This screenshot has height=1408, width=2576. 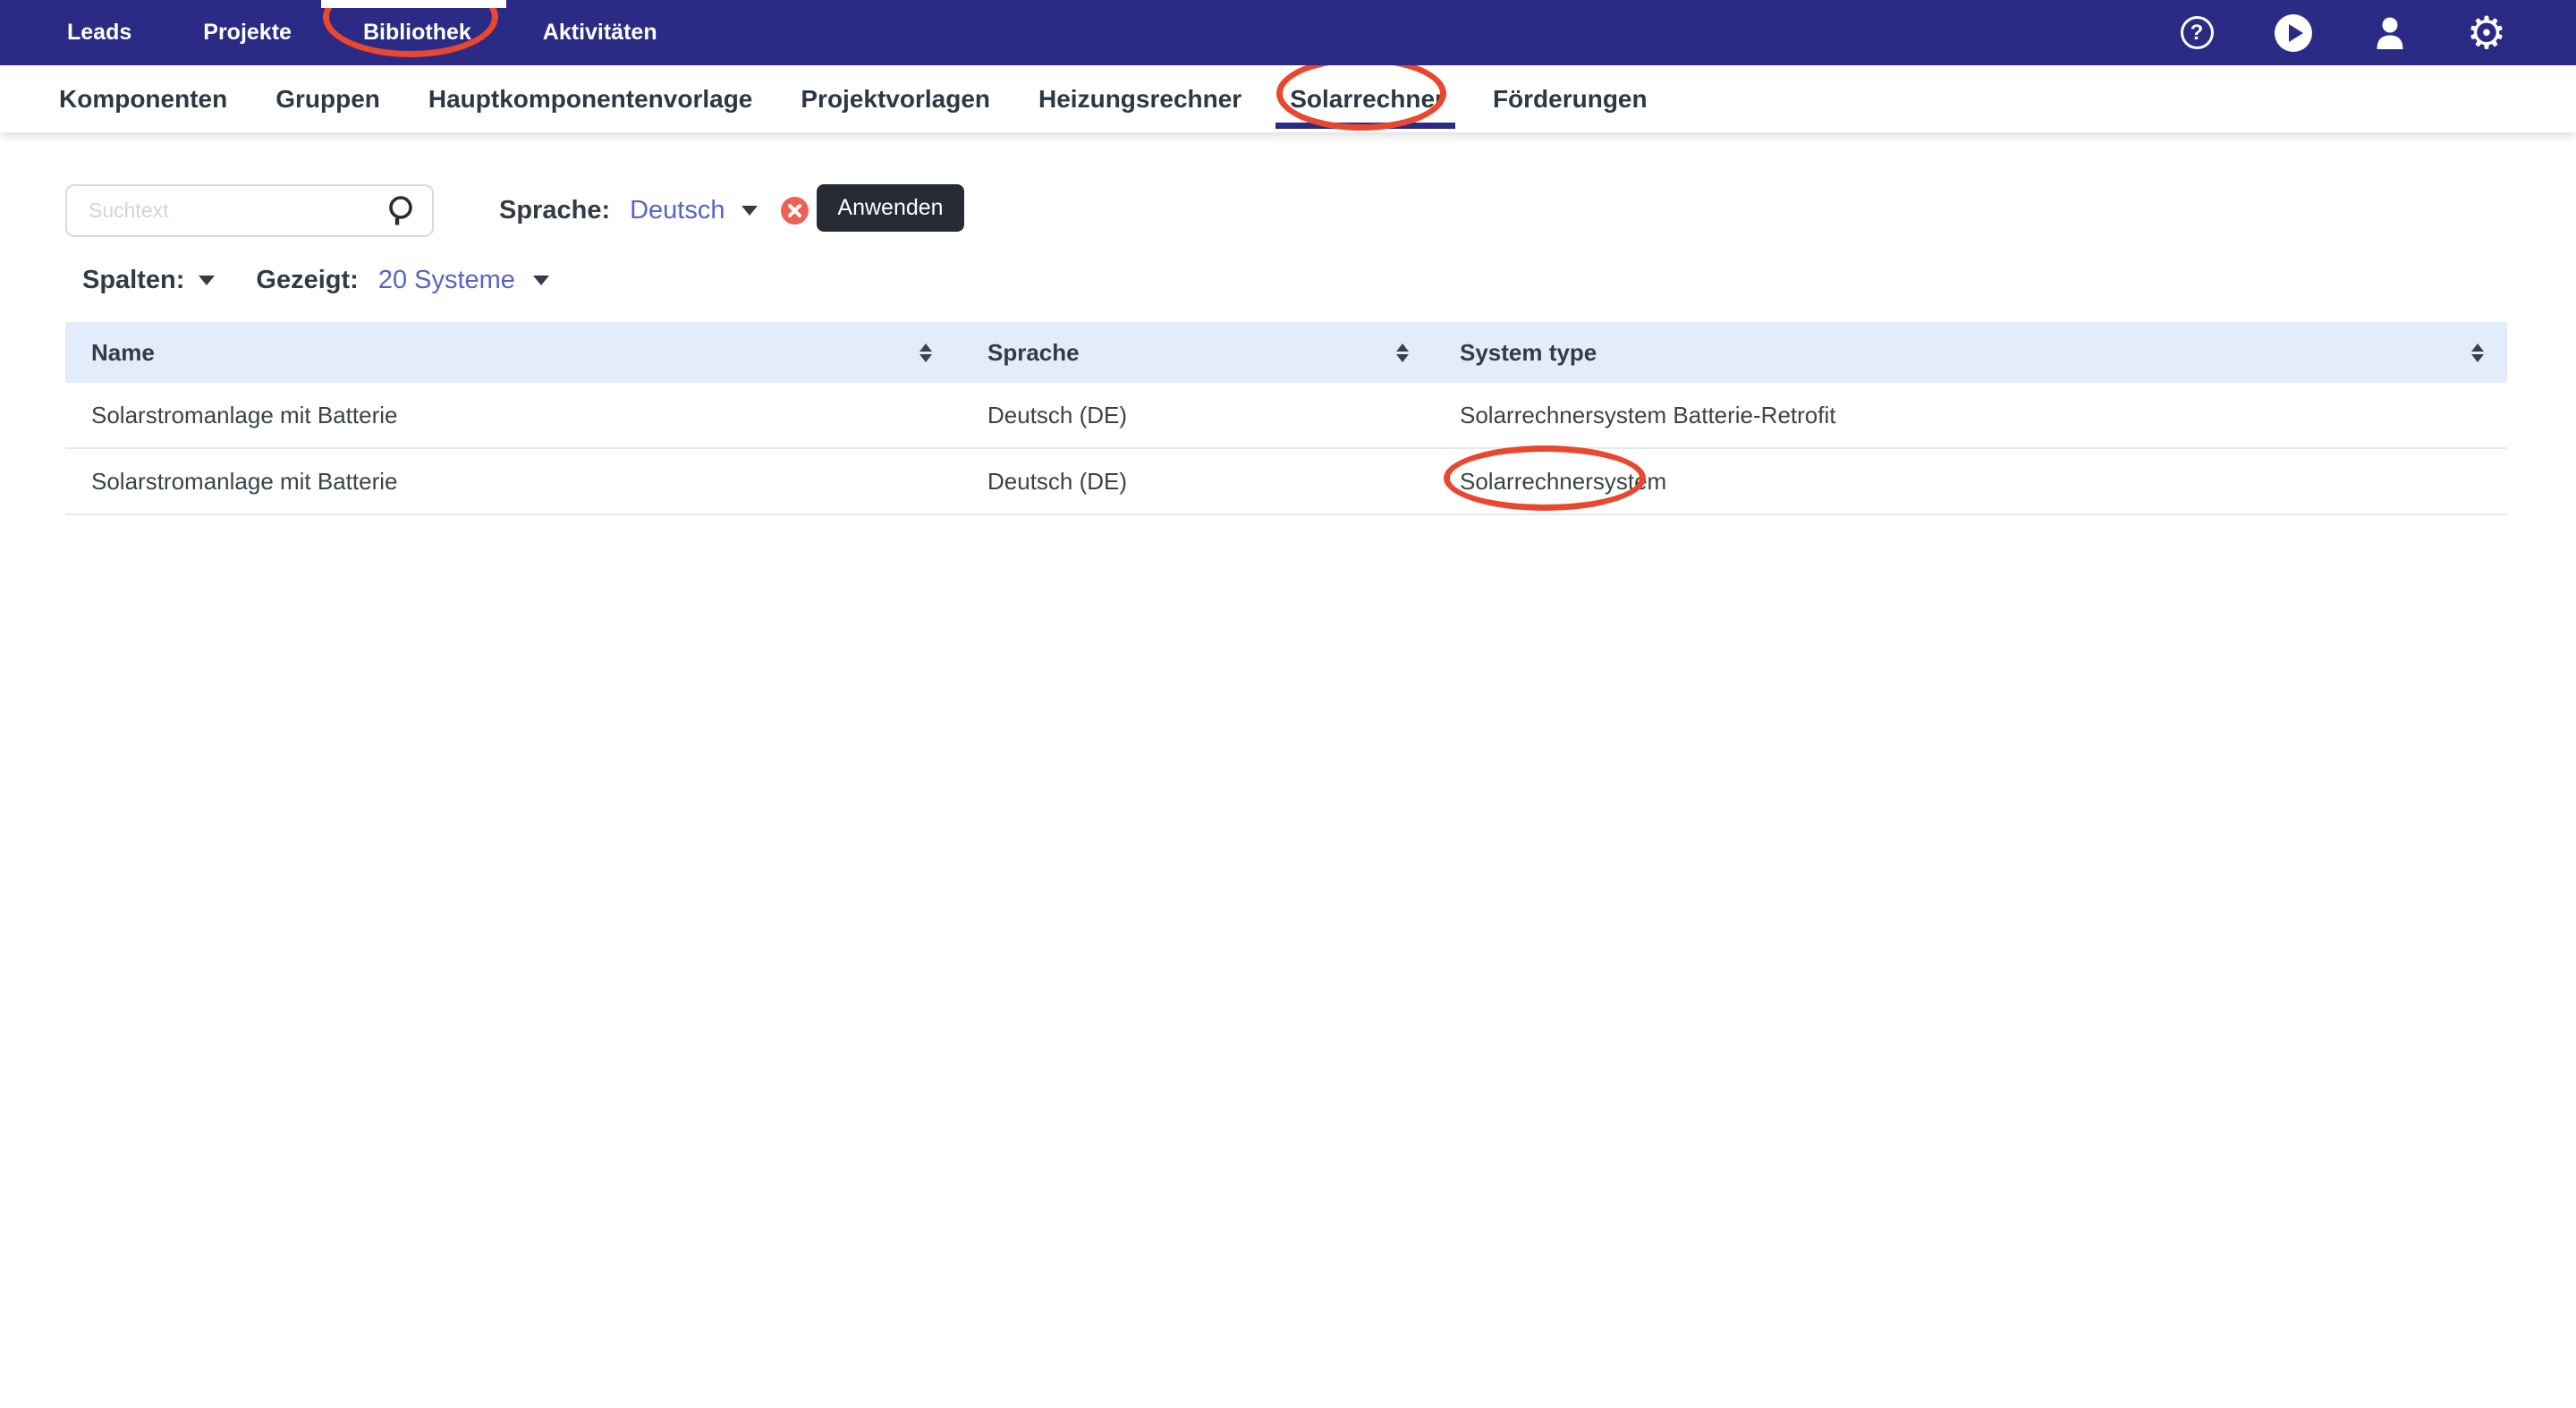 I want to click on play-circle, so click(x=2293, y=33).